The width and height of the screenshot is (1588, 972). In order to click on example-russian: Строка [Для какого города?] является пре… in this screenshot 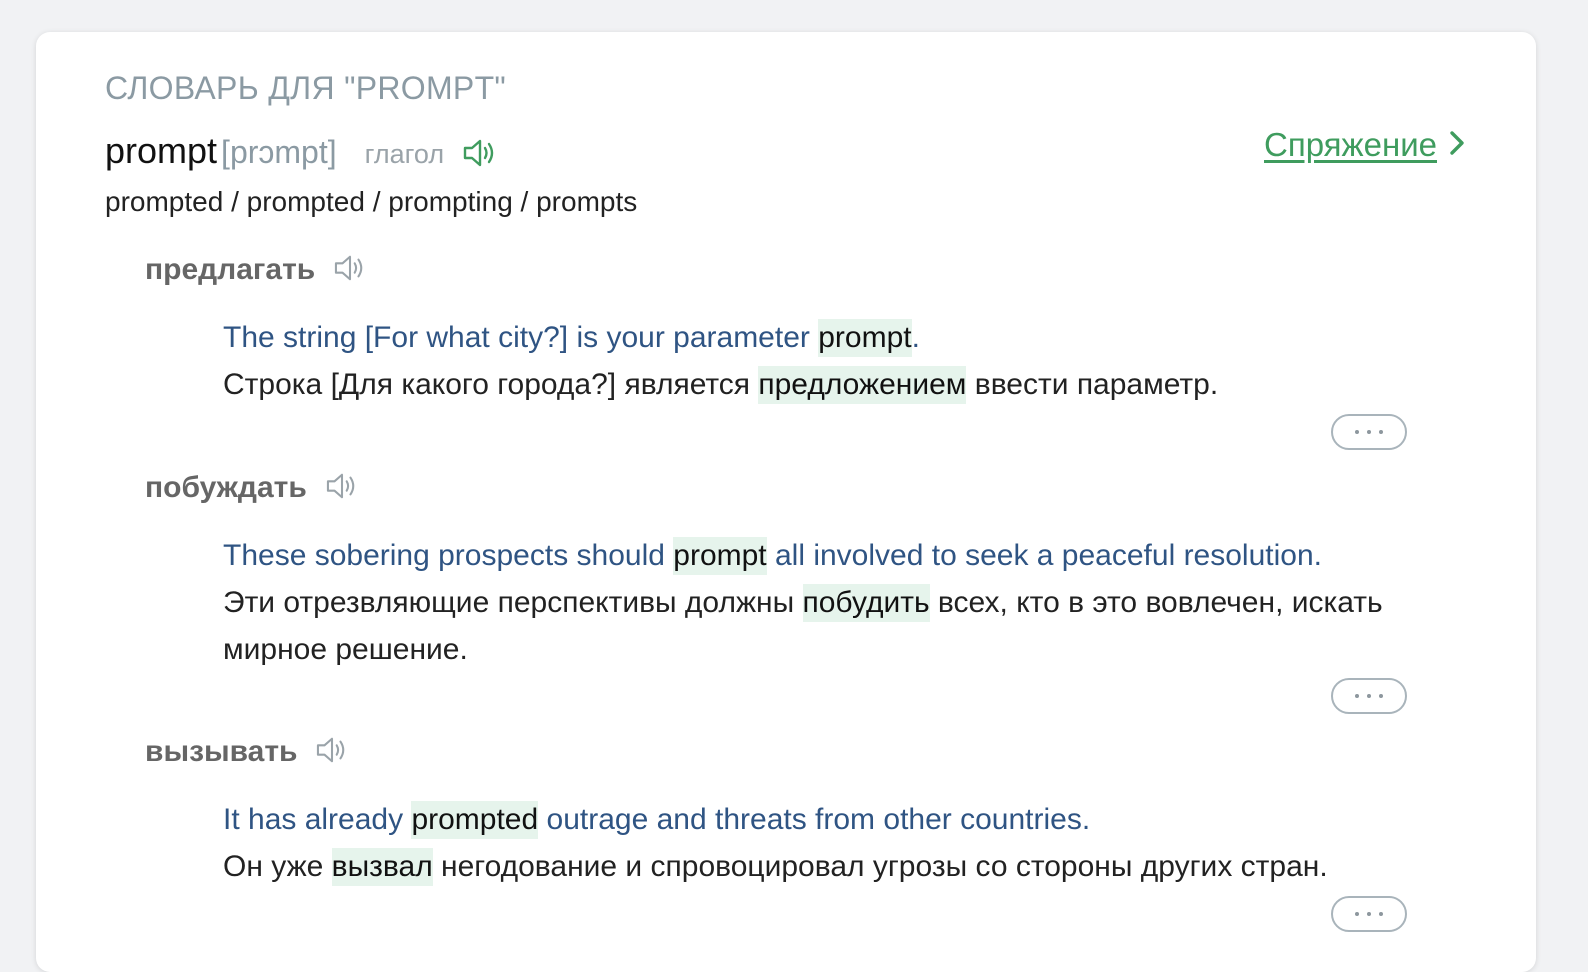, I will do `click(813, 384)`.